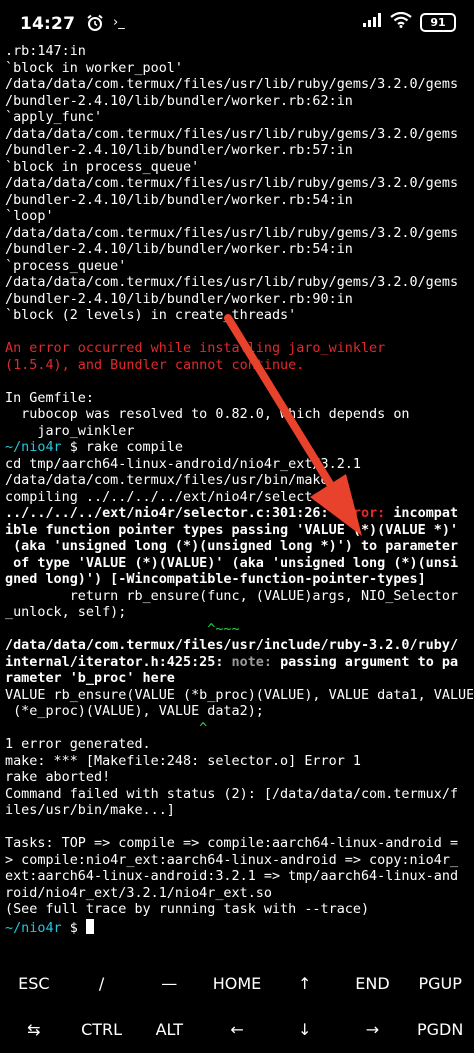 Image resolution: width=474 pixels, height=1053 pixels. What do you see at coordinates (34, 1029) in the screenshot?
I see `key-tab: ⇆` at bounding box center [34, 1029].